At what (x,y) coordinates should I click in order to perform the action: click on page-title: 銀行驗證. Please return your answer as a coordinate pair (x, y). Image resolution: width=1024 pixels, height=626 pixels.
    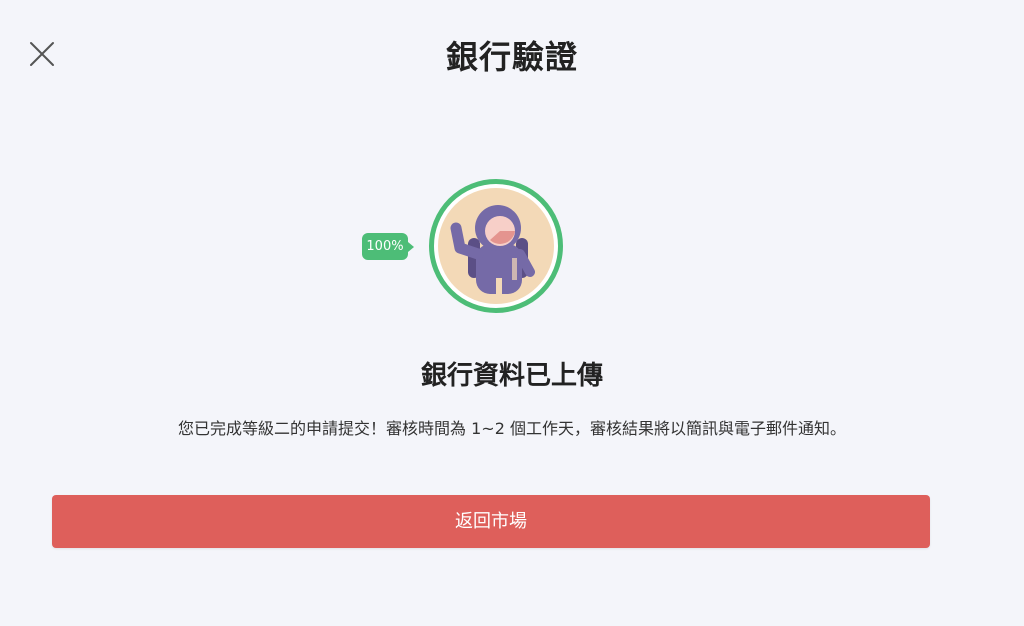
    Looking at the image, I should click on (511, 57).